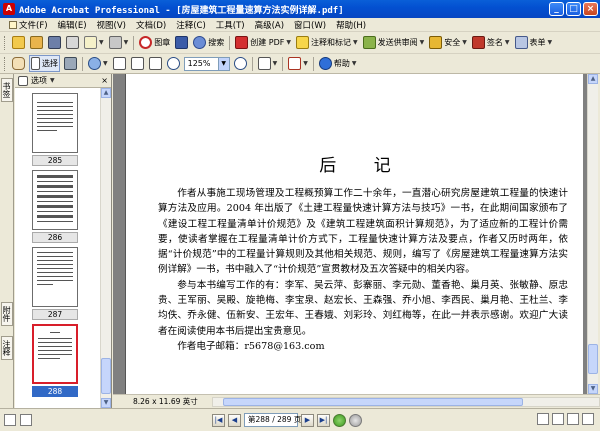 This screenshot has width=600, height=431. I want to click on status-bar: |◀ ◀ 第288 / 289 页 ▶ ▶|, so click(300, 419).